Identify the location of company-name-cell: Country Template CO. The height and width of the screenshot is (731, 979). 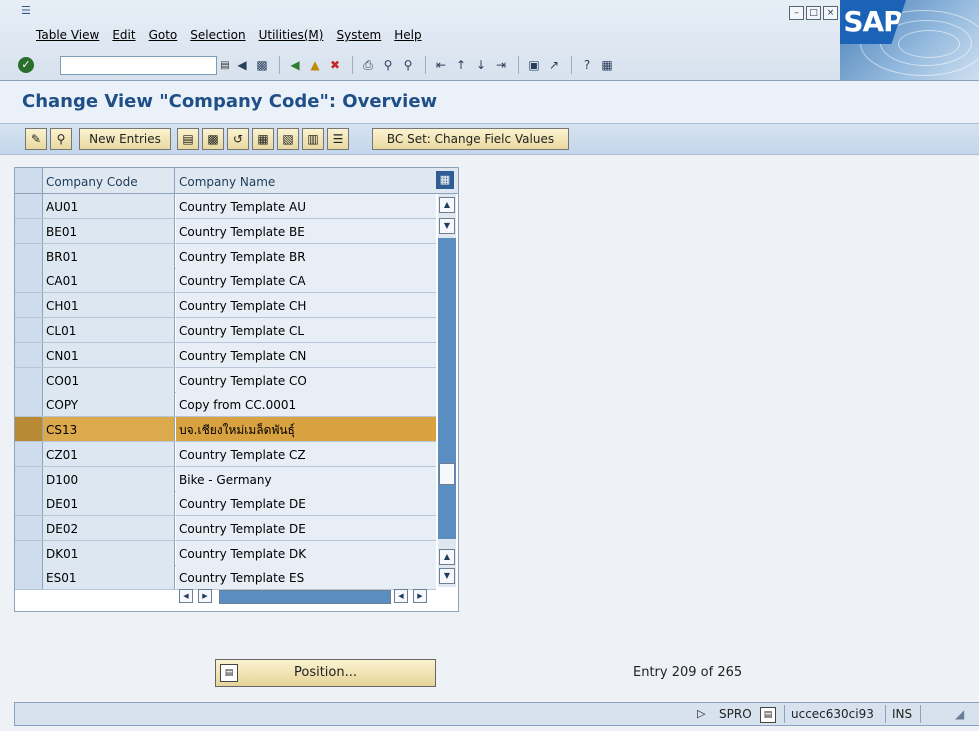
(306, 380).